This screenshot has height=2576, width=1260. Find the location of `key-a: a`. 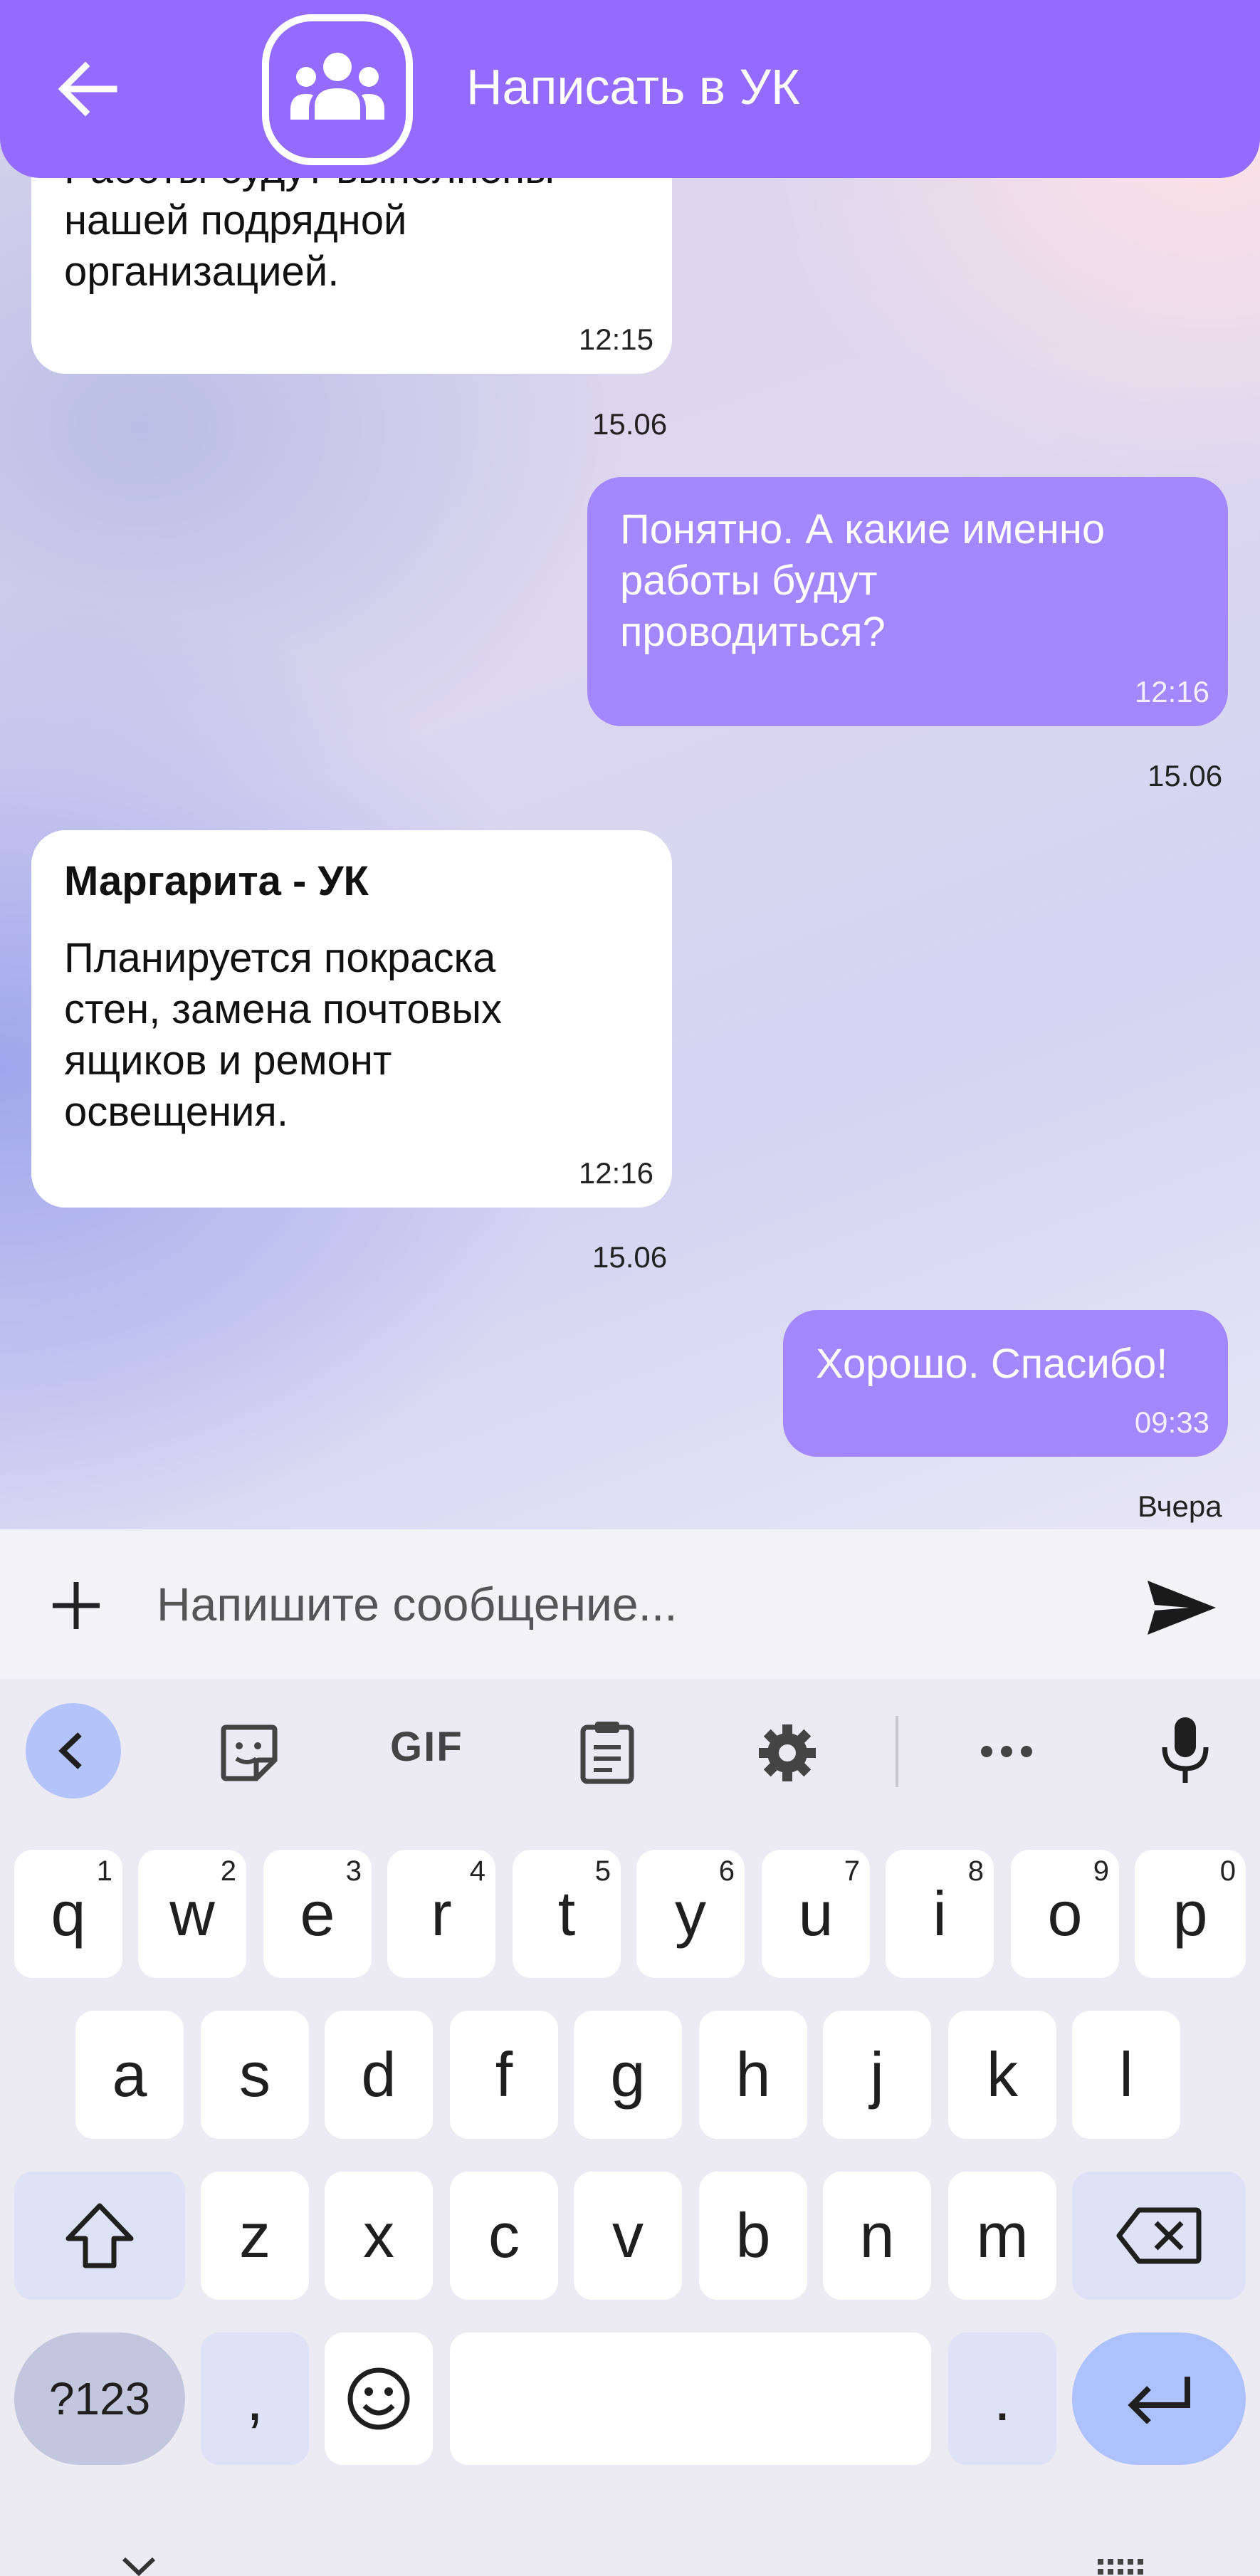

key-a: a is located at coordinates (129, 2075).